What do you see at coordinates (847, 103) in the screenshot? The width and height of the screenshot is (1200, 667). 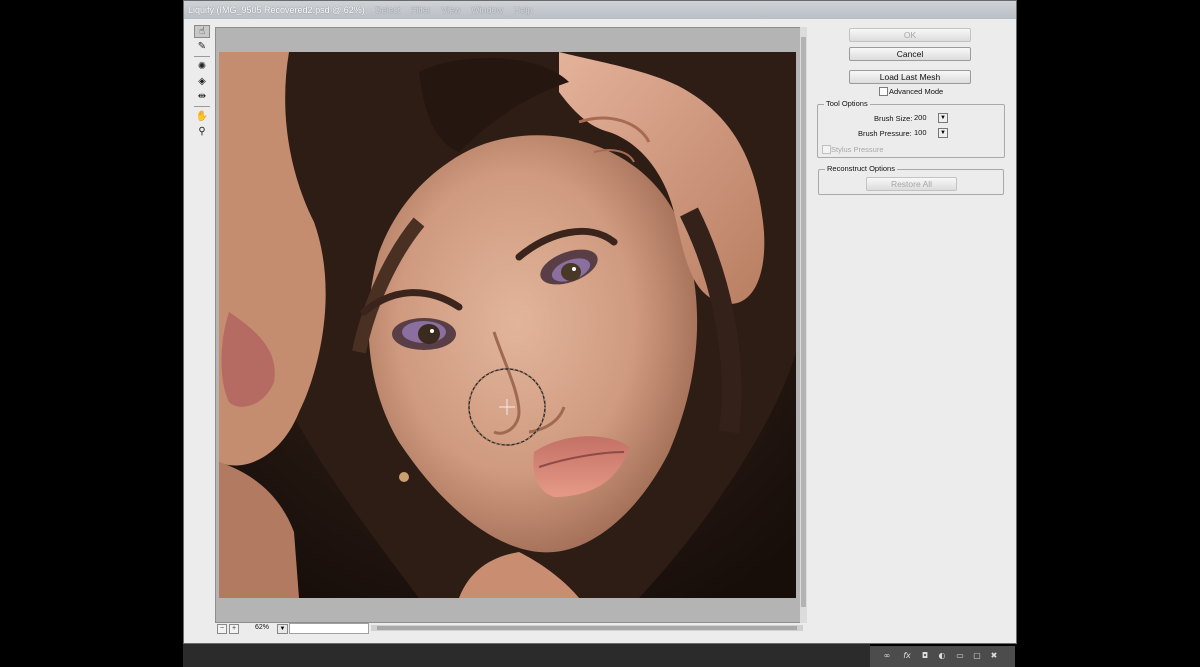 I see `tool-options-title: Tool Options` at bounding box center [847, 103].